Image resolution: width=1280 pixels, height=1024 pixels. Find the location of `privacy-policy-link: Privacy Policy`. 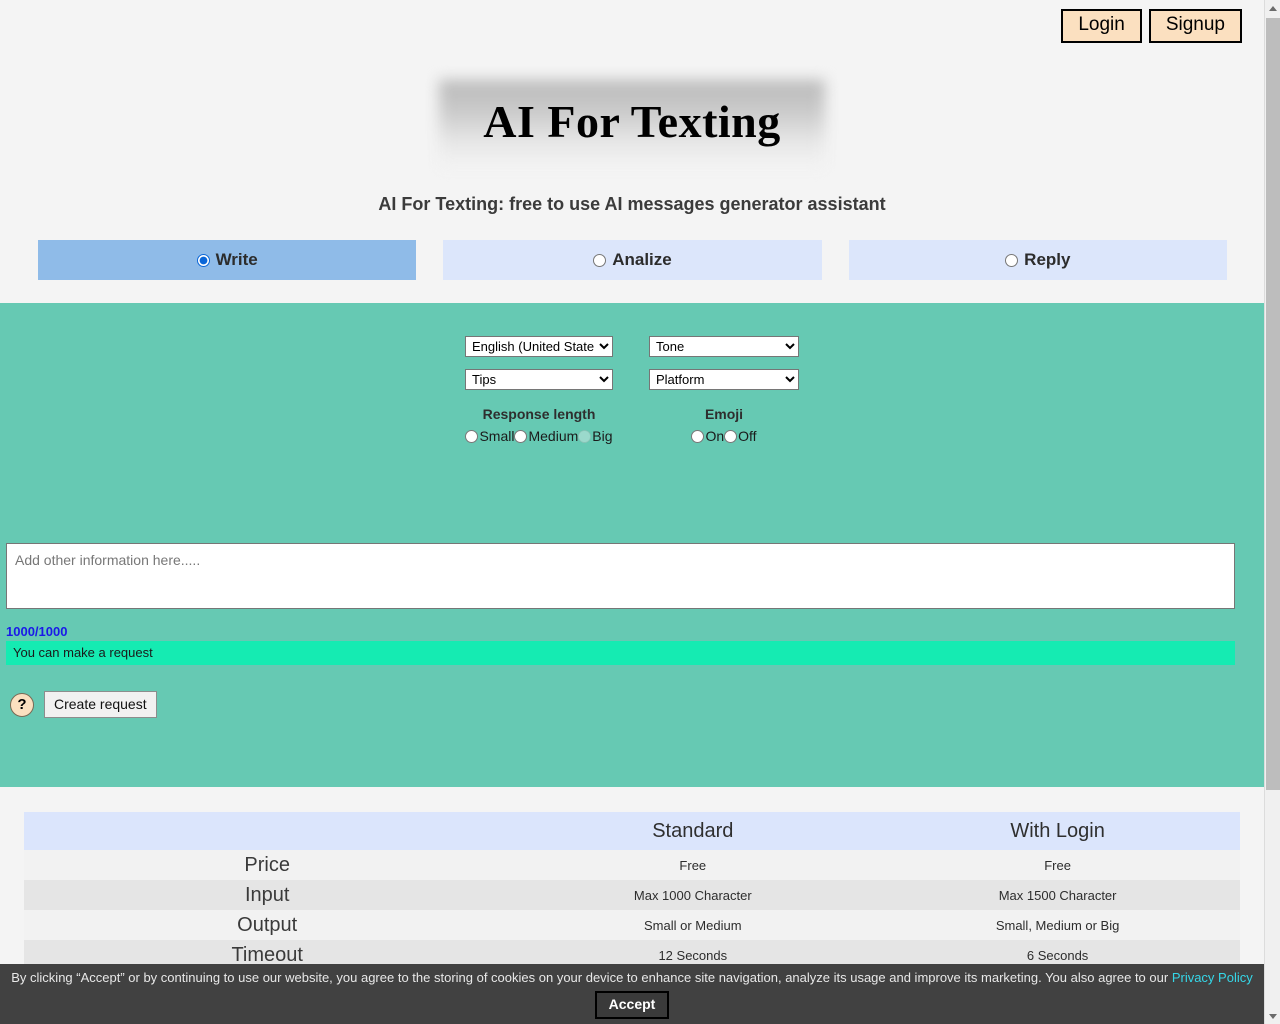

privacy-policy-link: Privacy Policy is located at coordinates (1212, 977).